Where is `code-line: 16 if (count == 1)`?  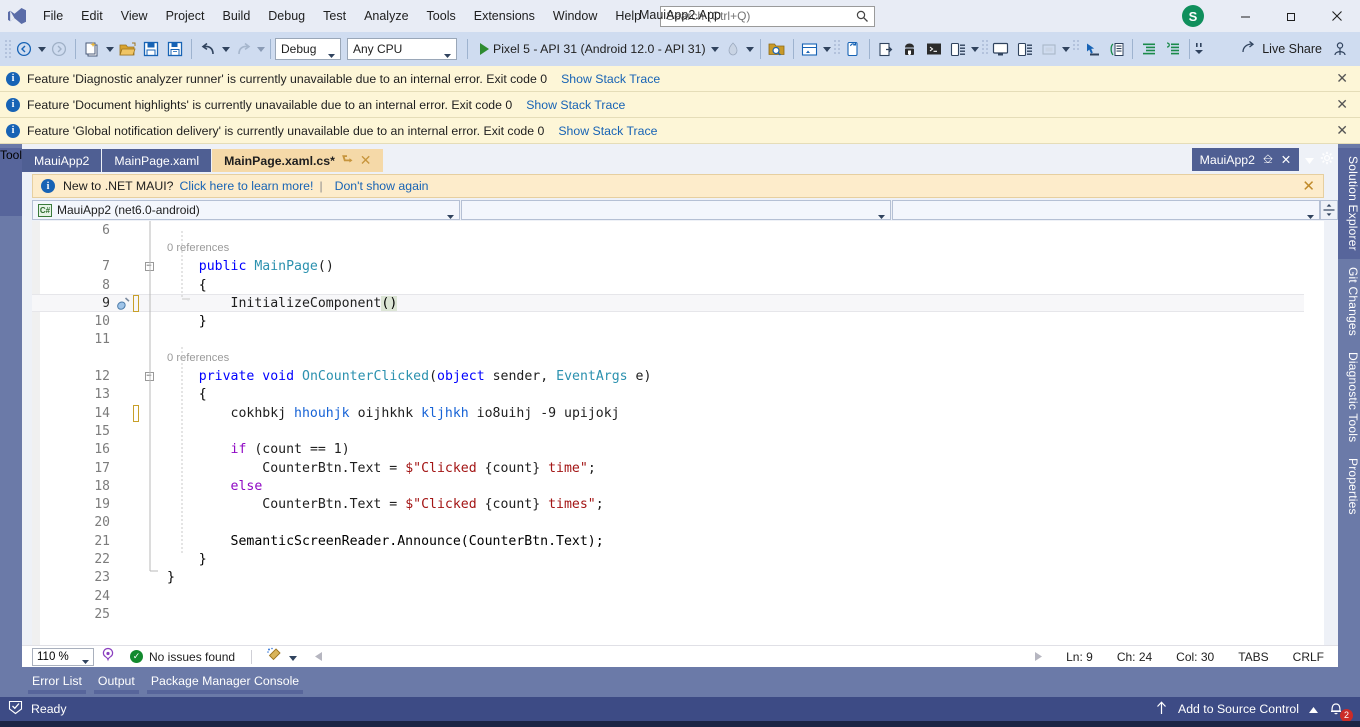
code-line: 16 if (count == 1) is located at coordinates (668, 450).